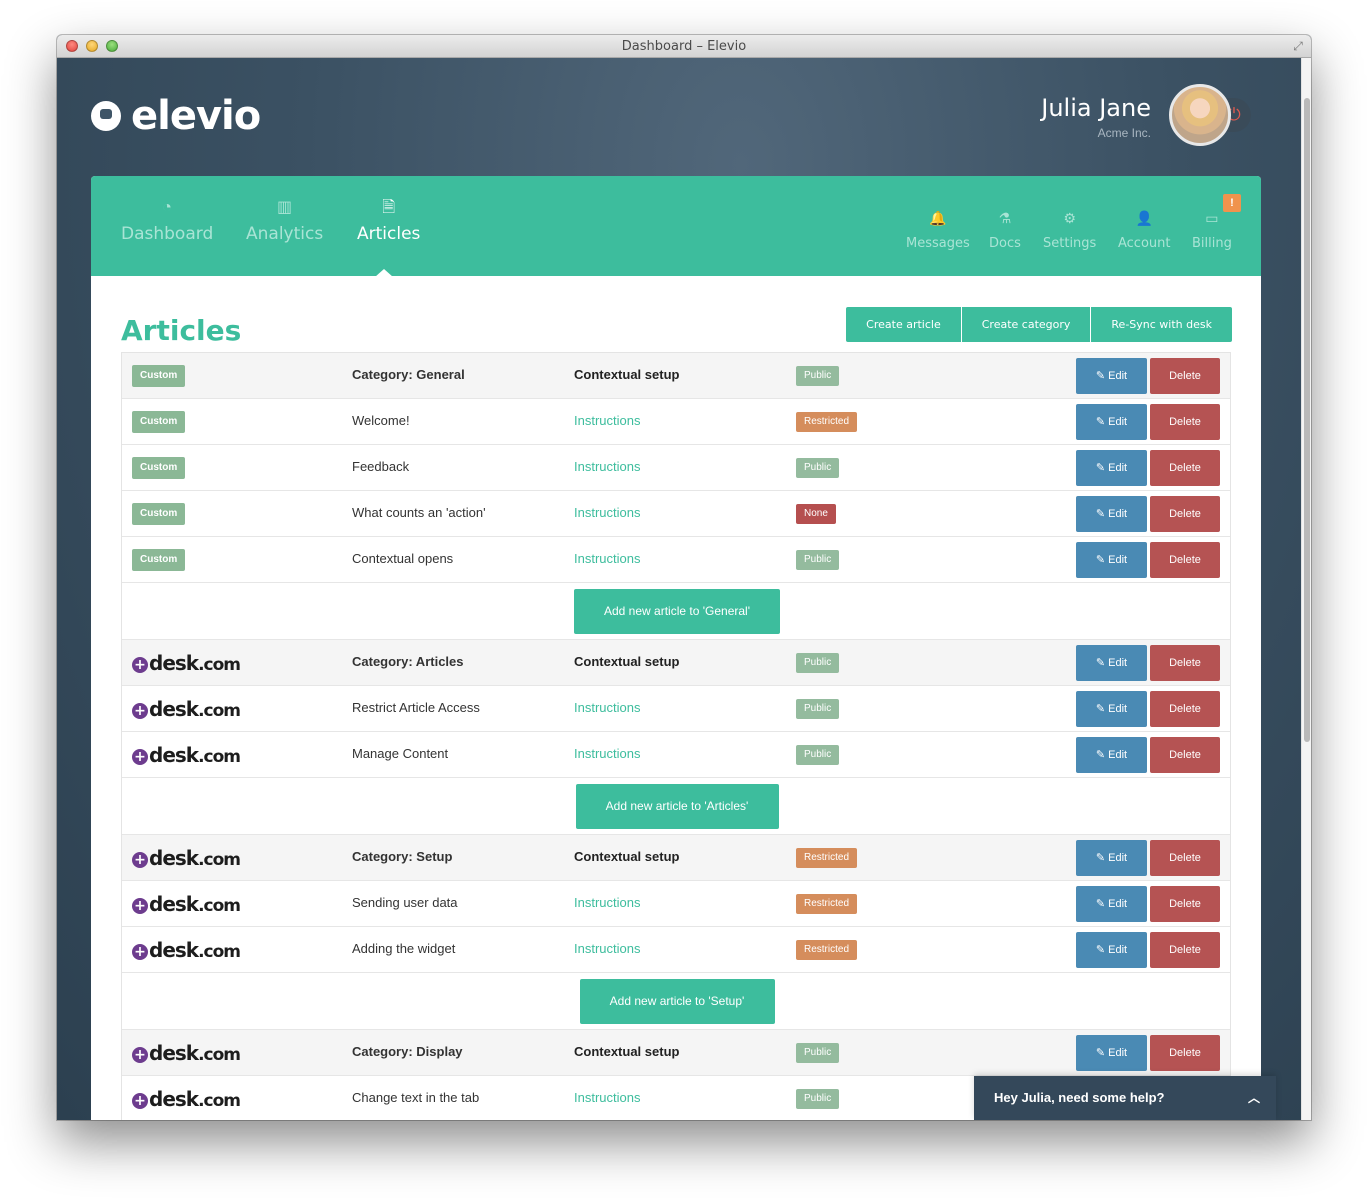 The height and width of the screenshot is (1199, 1368). What do you see at coordinates (1069, 230) in the screenshot?
I see `nav-settings: ⚙ Settings` at bounding box center [1069, 230].